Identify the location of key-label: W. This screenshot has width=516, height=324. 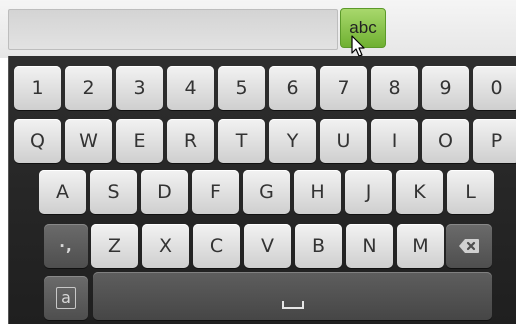
(88, 141).